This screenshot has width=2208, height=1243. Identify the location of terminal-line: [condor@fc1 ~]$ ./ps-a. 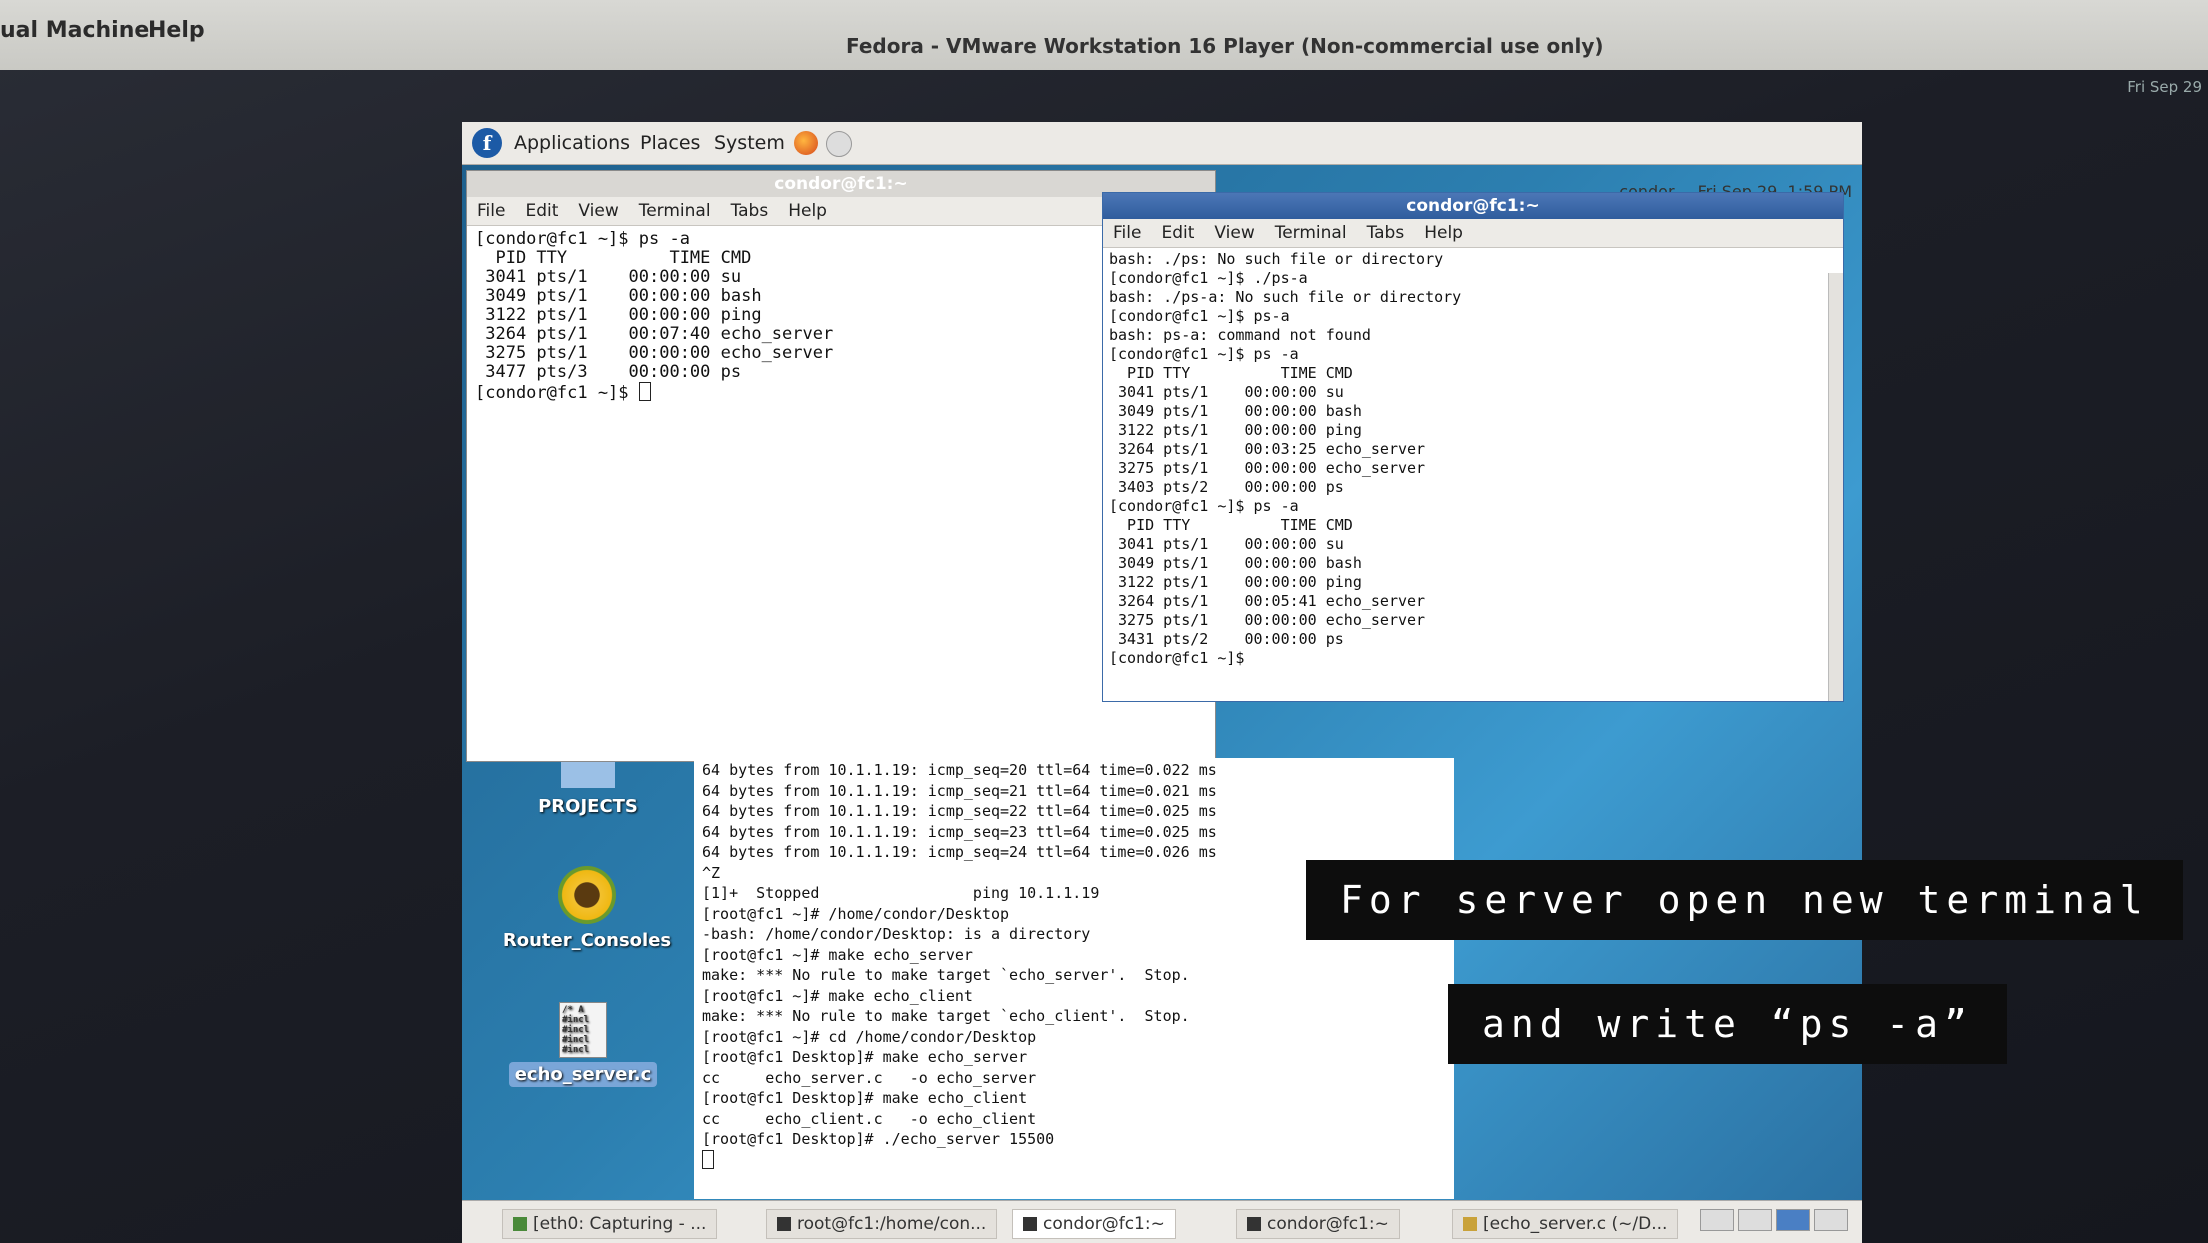
(1208, 278).